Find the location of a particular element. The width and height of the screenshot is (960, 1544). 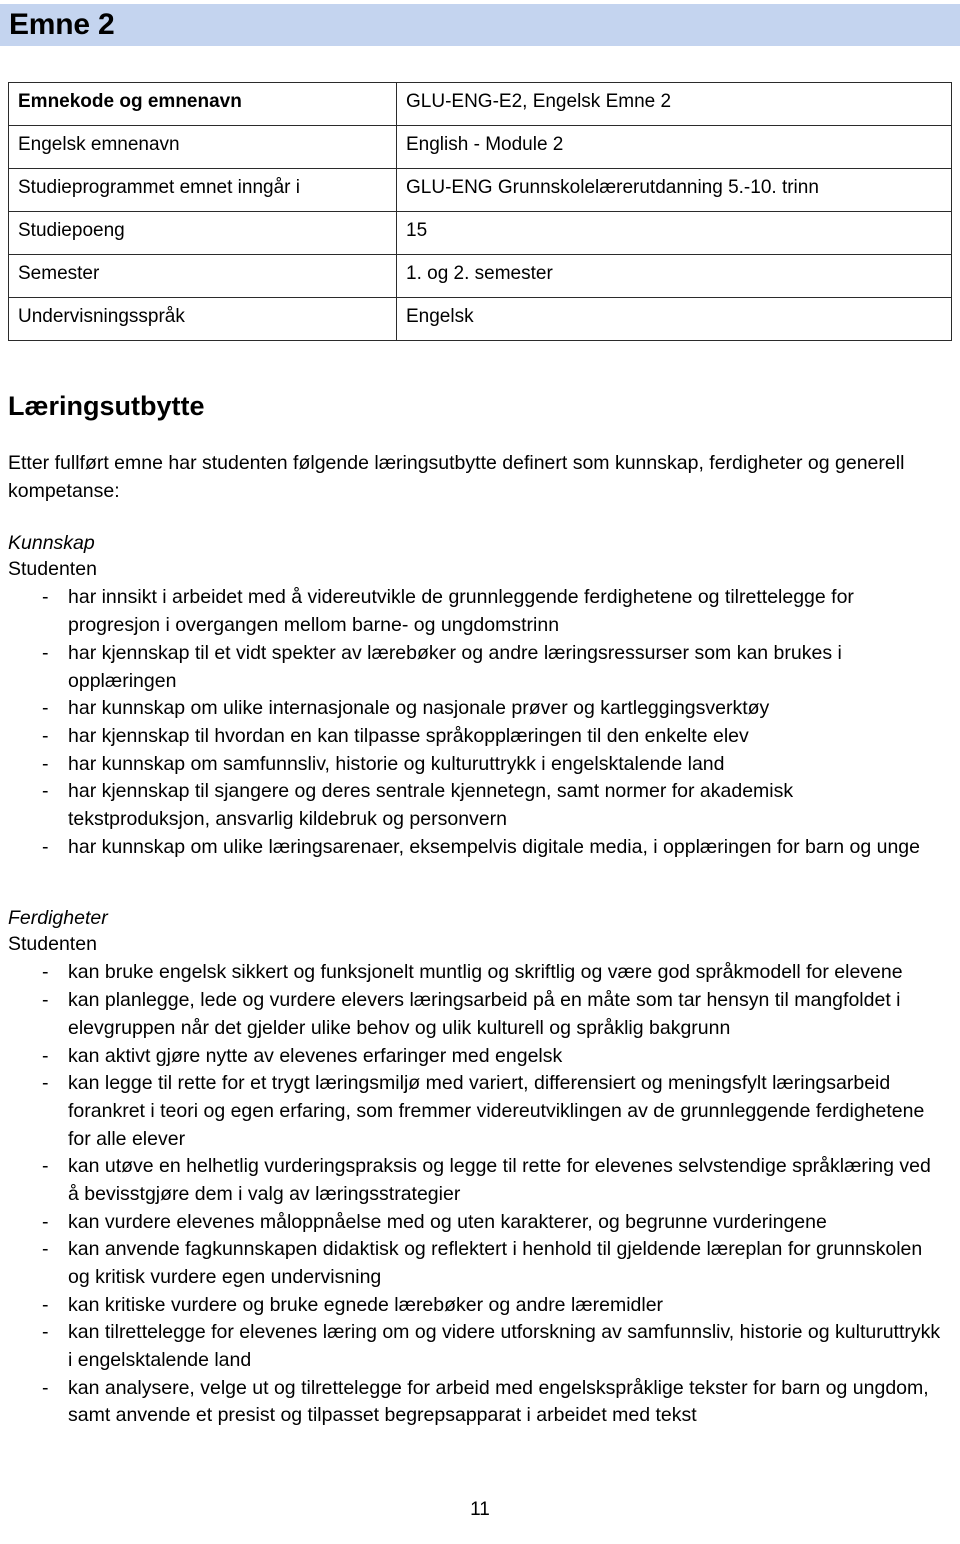

page-number: 11 is located at coordinates (480, 1509).